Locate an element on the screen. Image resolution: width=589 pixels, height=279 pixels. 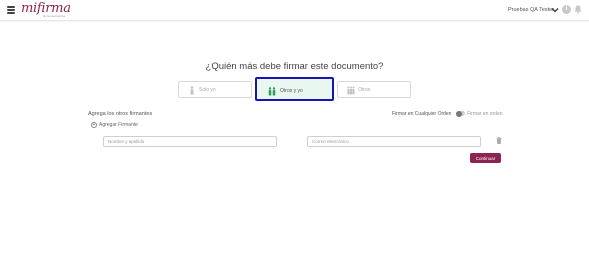
sign-in-order-label: Firmar en orden is located at coordinates (485, 114).